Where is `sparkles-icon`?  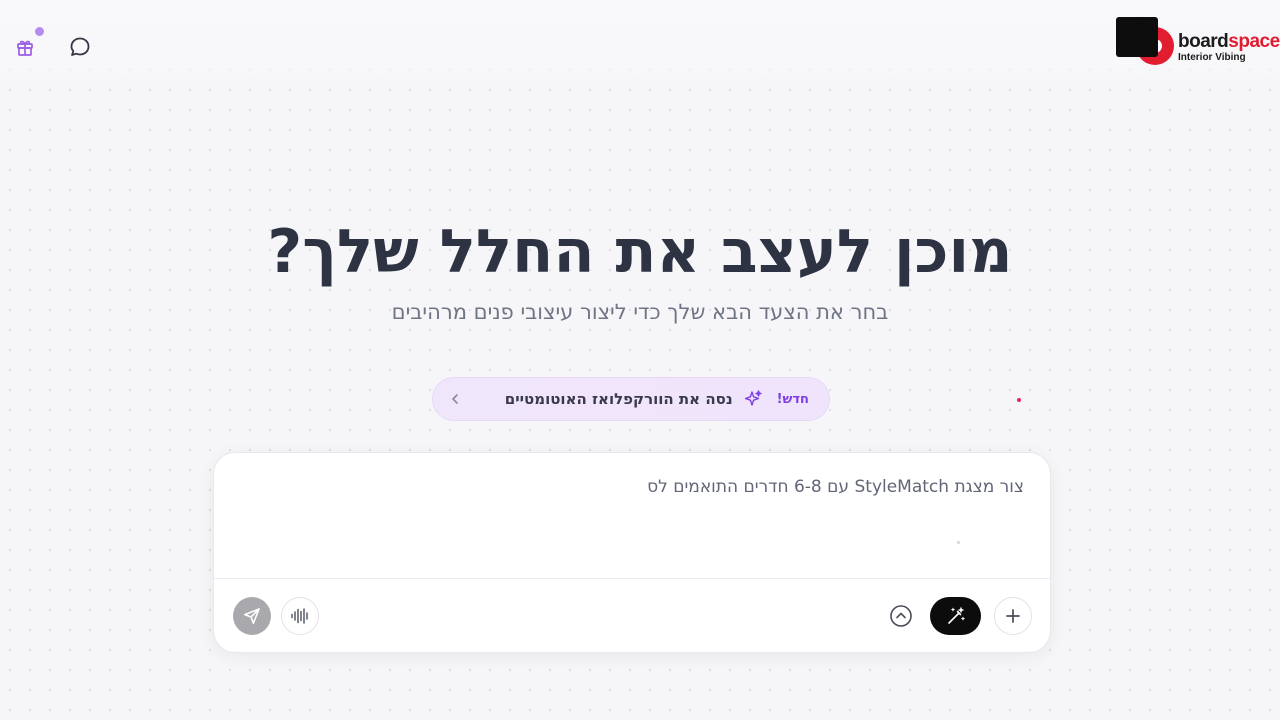 sparkles-icon is located at coordinates (753, 399).